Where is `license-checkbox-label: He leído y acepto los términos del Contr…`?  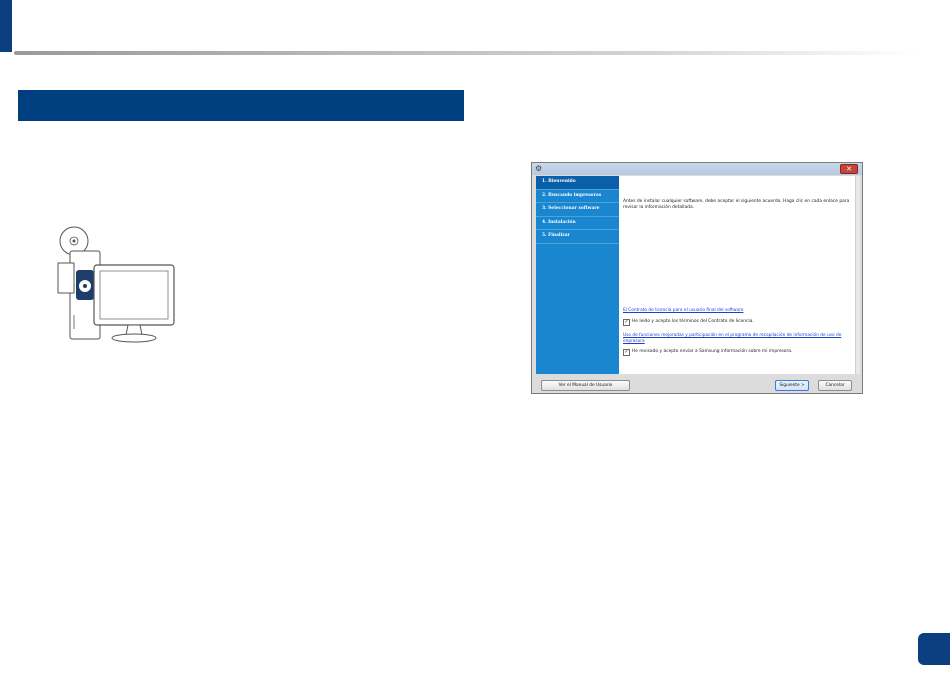
license-checkbox-label: He leído y acepto los términos del Contr… is located at coordinates (693, 321).